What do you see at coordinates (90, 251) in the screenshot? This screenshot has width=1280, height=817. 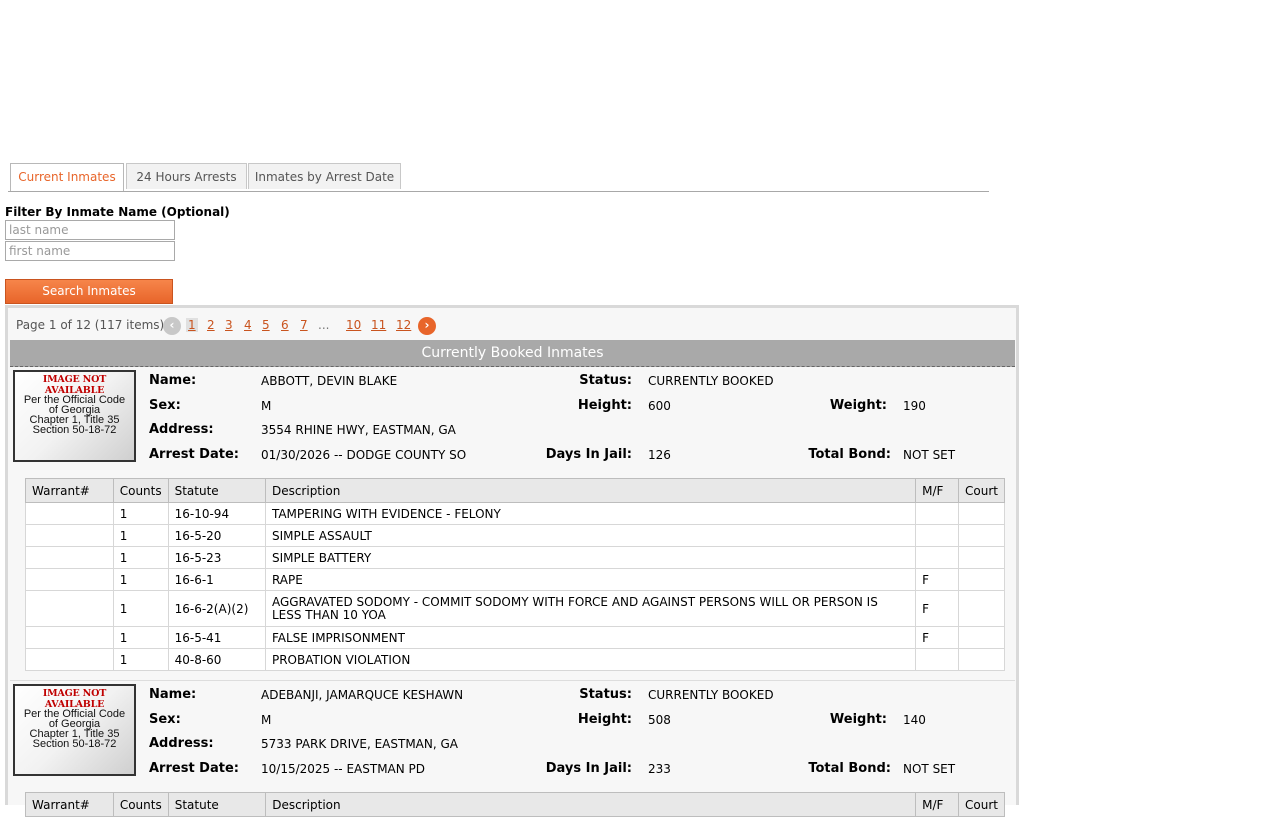 I see `first-name-input` at bounding box center [90, 251].